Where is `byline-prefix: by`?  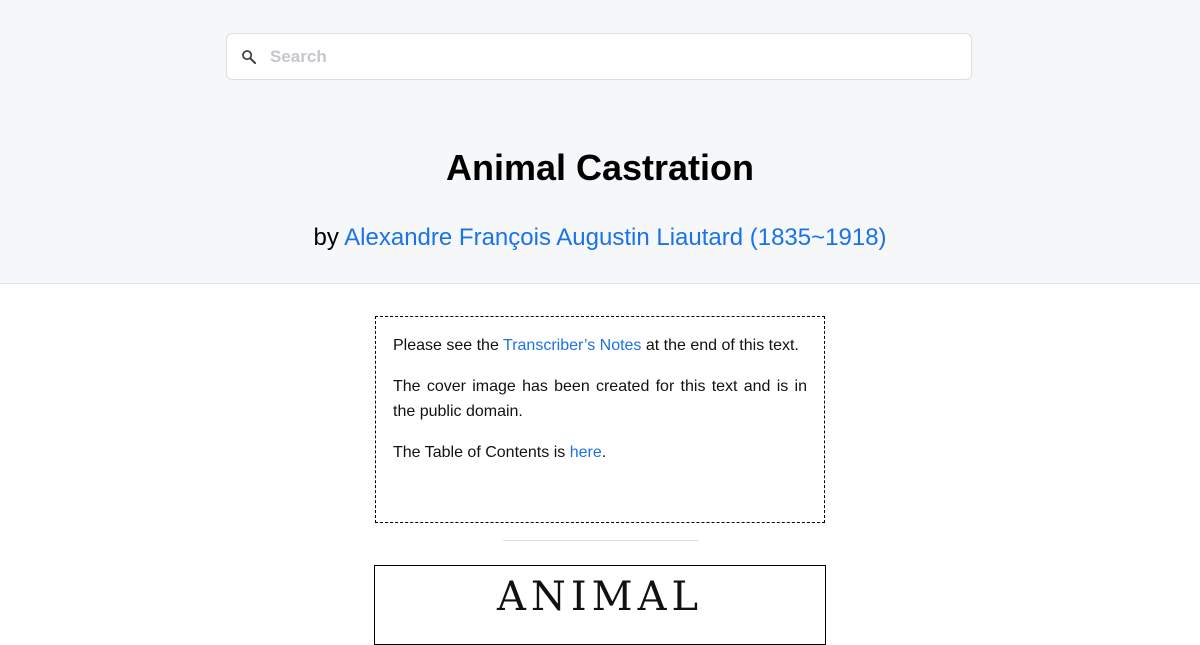 byline-prefix: by is located at coordinates (326, 237).